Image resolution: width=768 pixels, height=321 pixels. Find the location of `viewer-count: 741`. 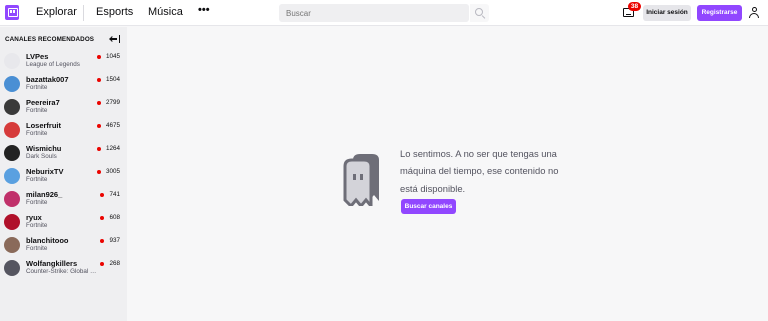

viewer-count: 741 is located at coordinates (114, 194).